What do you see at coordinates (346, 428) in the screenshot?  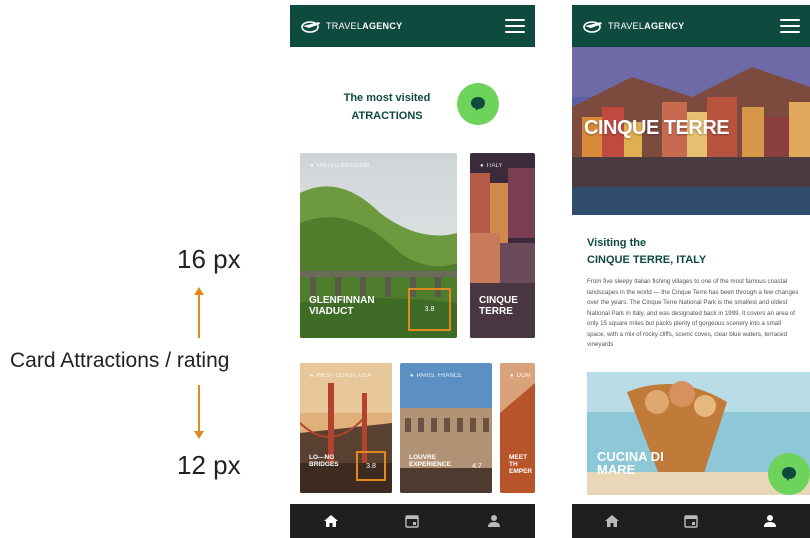 I see `attraction-card-bridges: ● WEST COAST, USA LO—NG BRIDGES 3.8` at bounding box center [346, 428].